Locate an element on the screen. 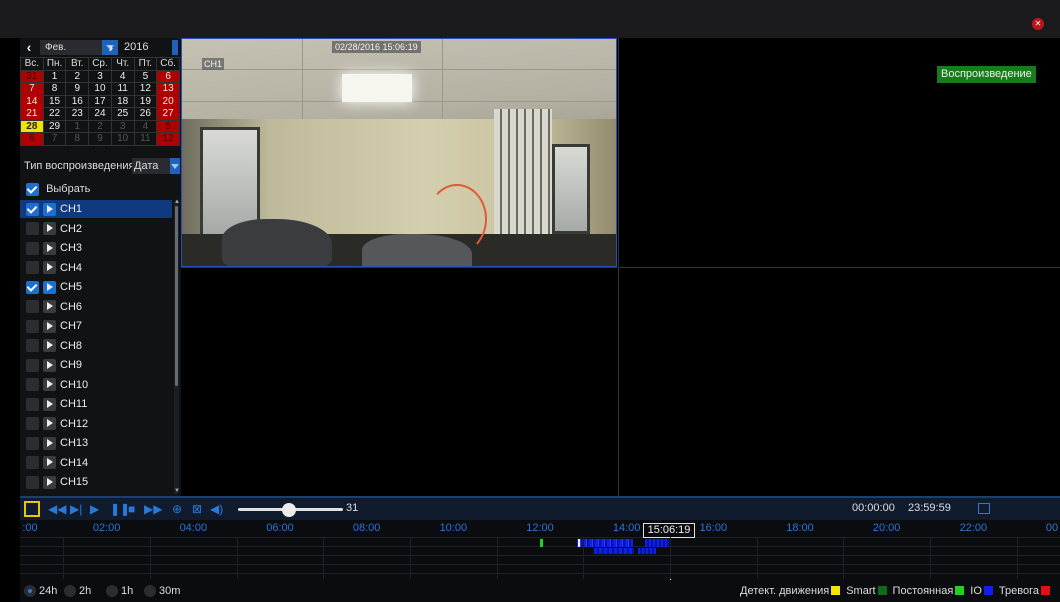 The image size is (1060, 602). calendar-day: 29 is located at coordinates (54, 126).